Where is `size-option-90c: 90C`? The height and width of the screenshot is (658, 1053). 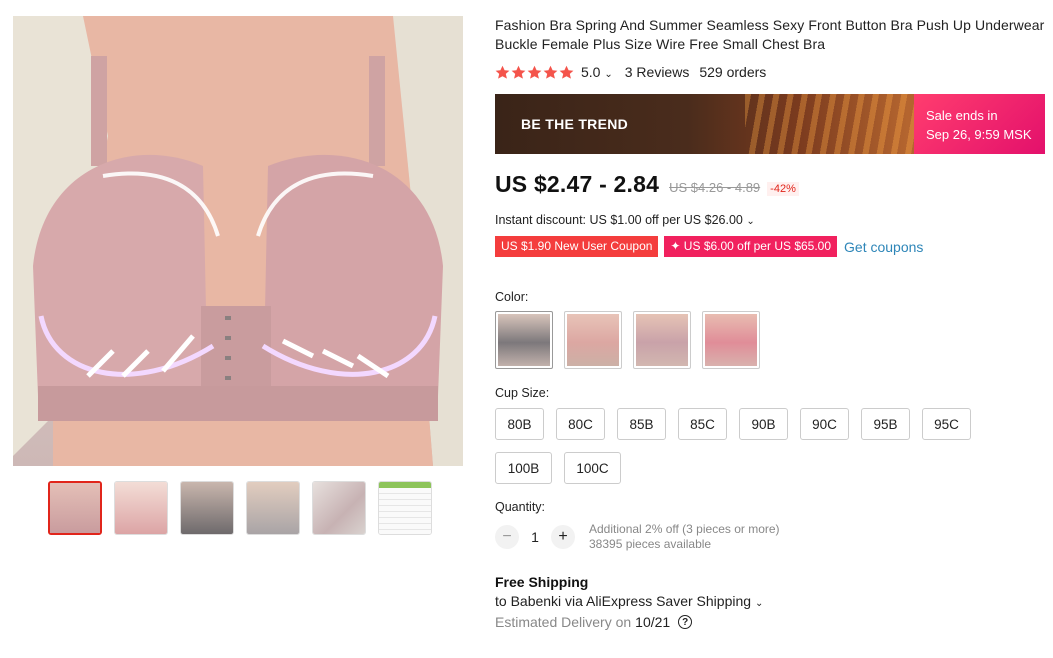 size-option-90c: 90C is located at coordinates (824, 424).